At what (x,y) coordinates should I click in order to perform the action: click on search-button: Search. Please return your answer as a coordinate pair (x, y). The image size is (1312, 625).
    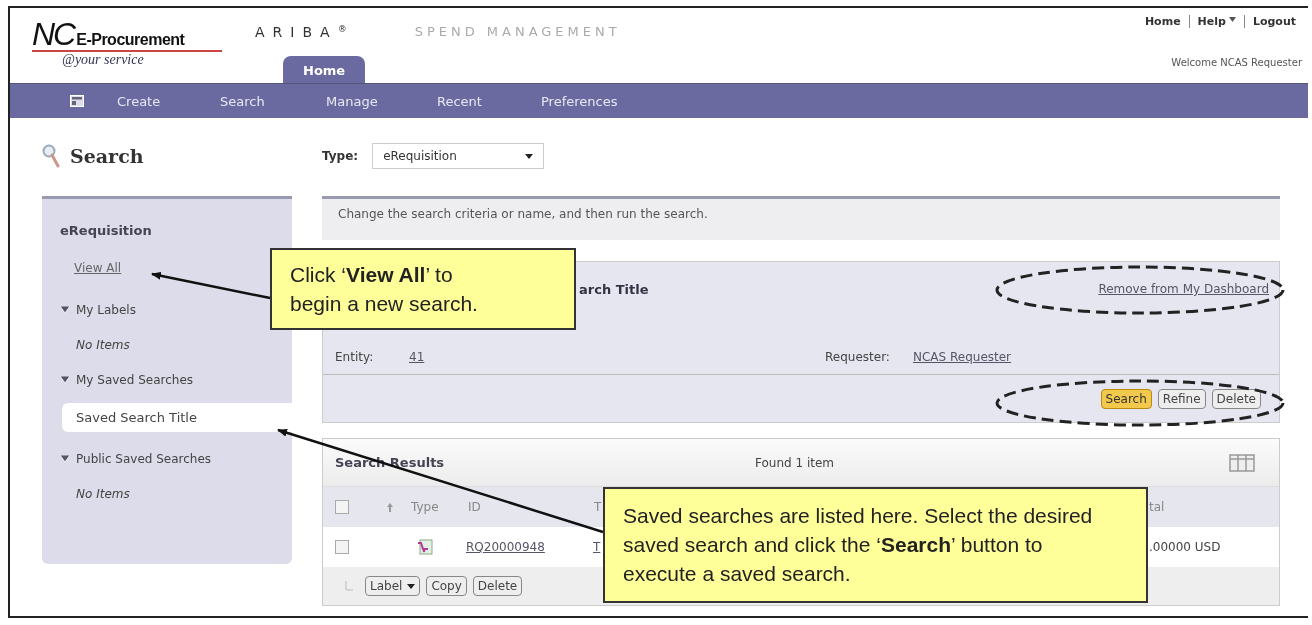
    Looking at the image, I should click on (1126, 398).